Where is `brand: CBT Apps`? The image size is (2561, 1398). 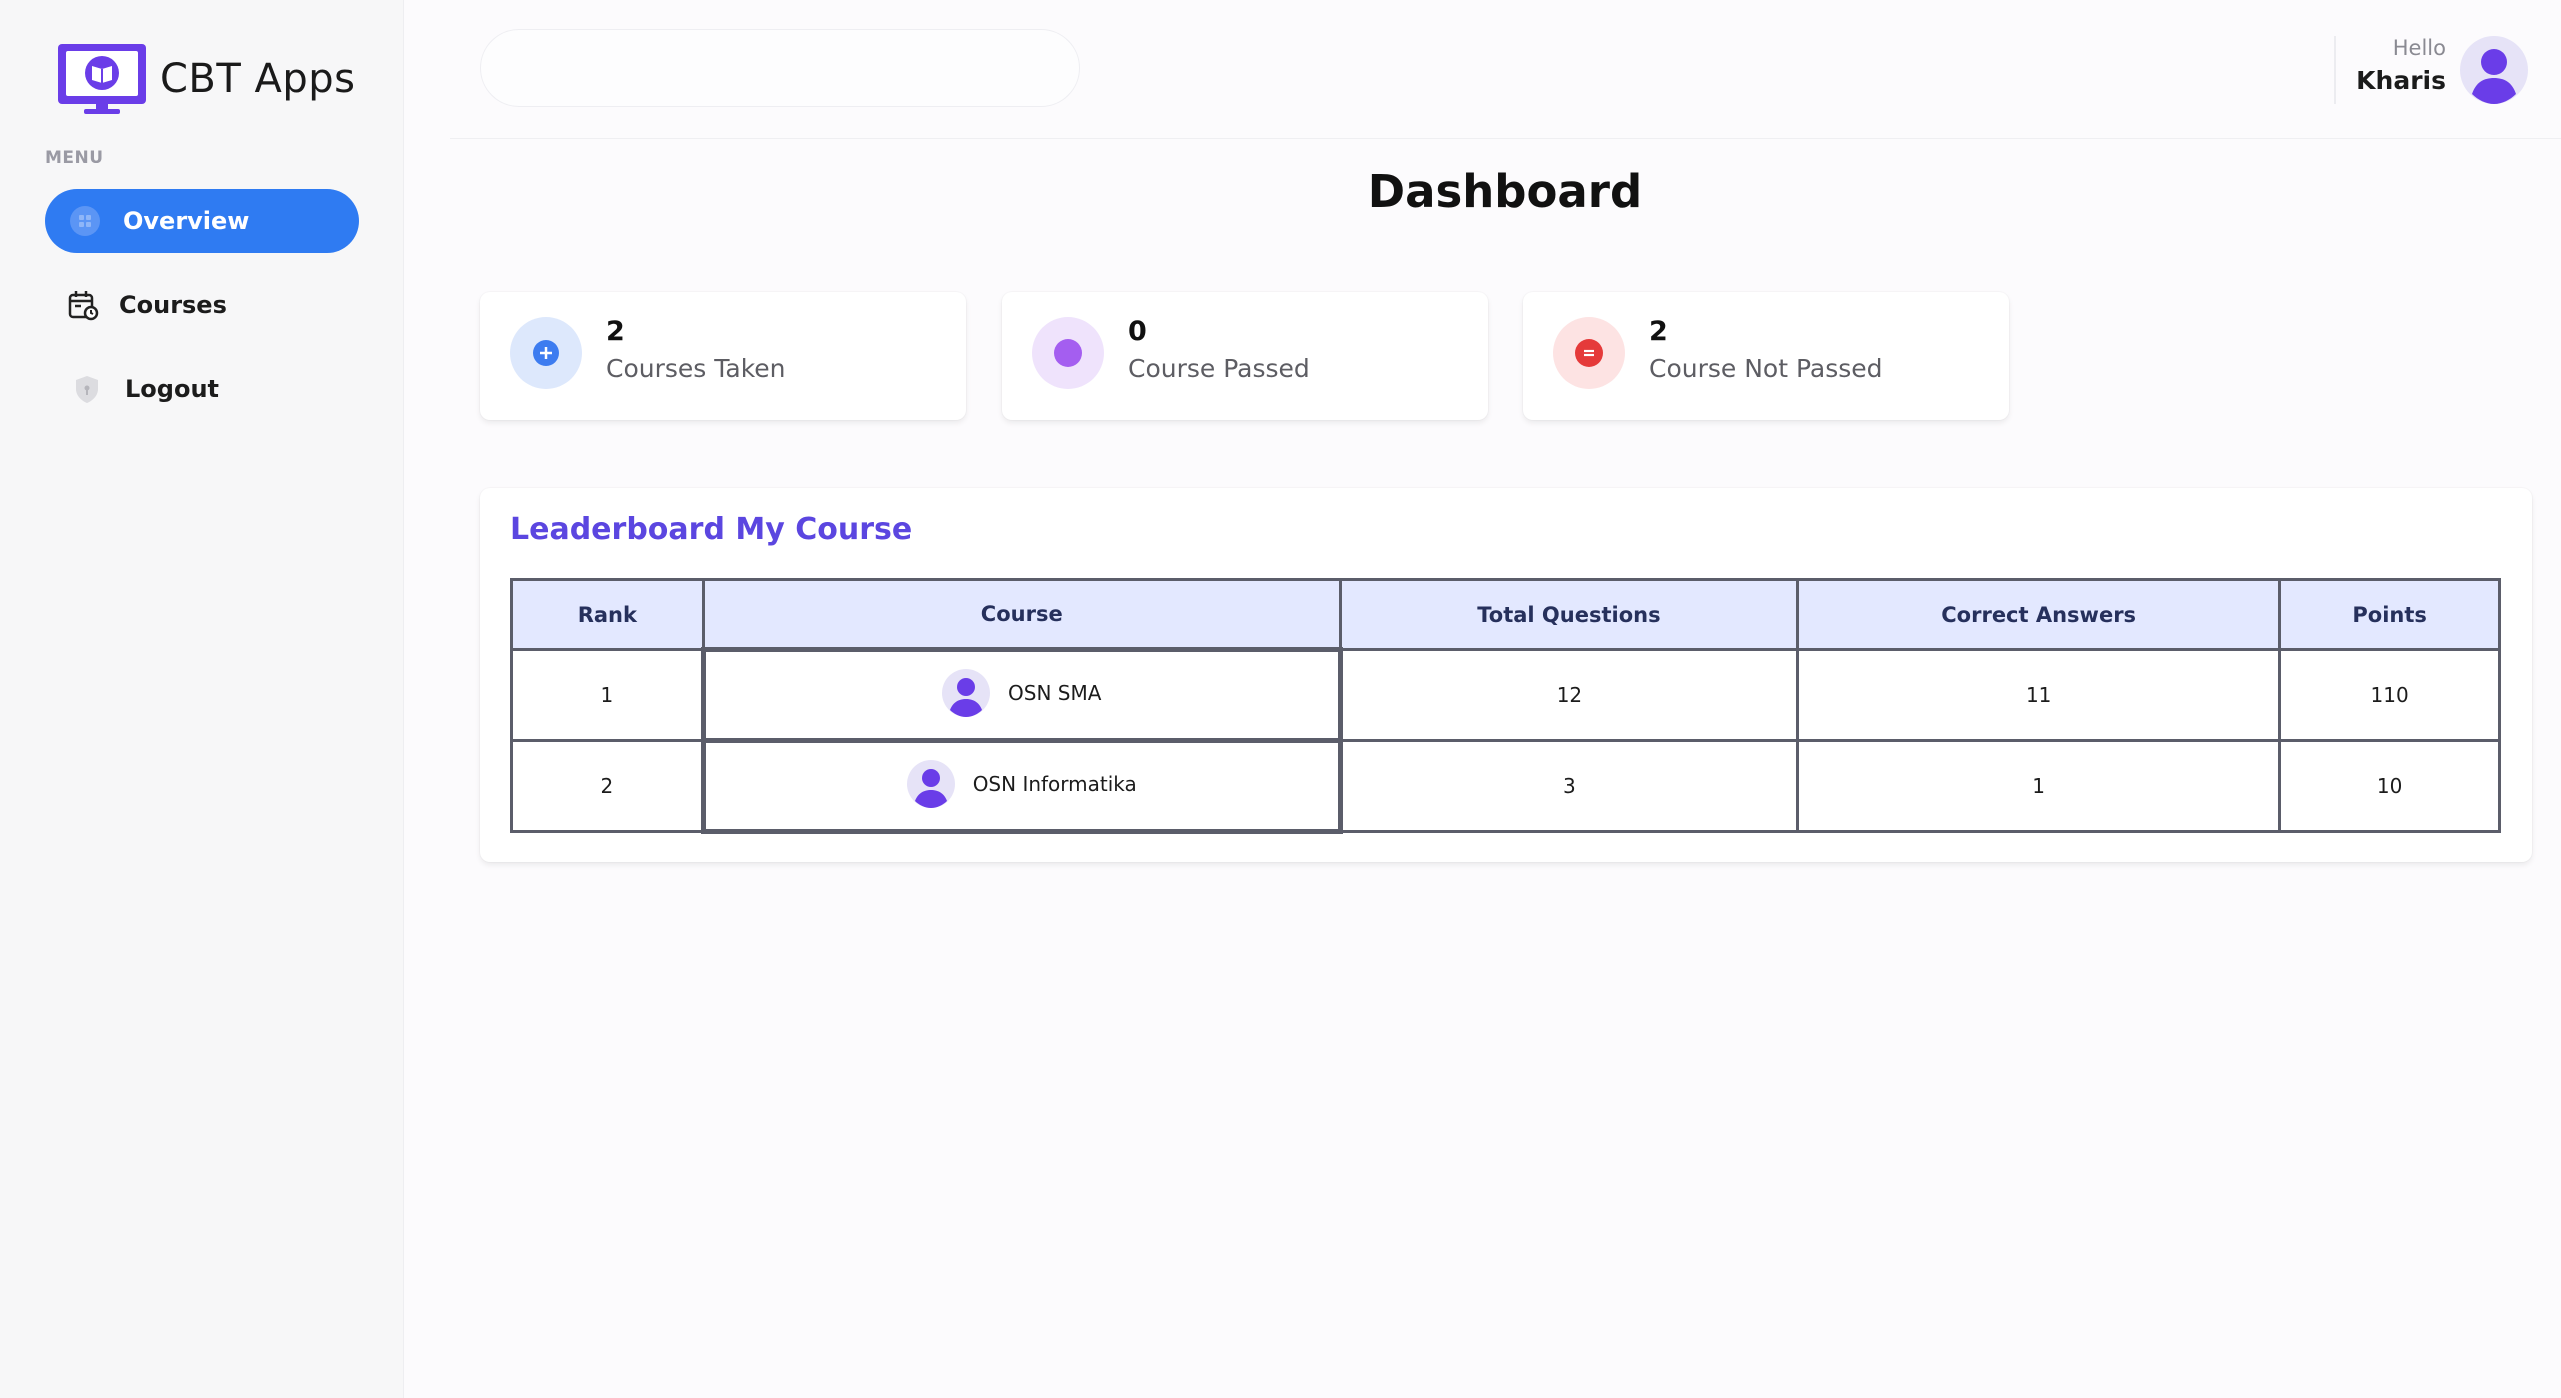 brand: CBT Apps is located at coordinates (206, 79).